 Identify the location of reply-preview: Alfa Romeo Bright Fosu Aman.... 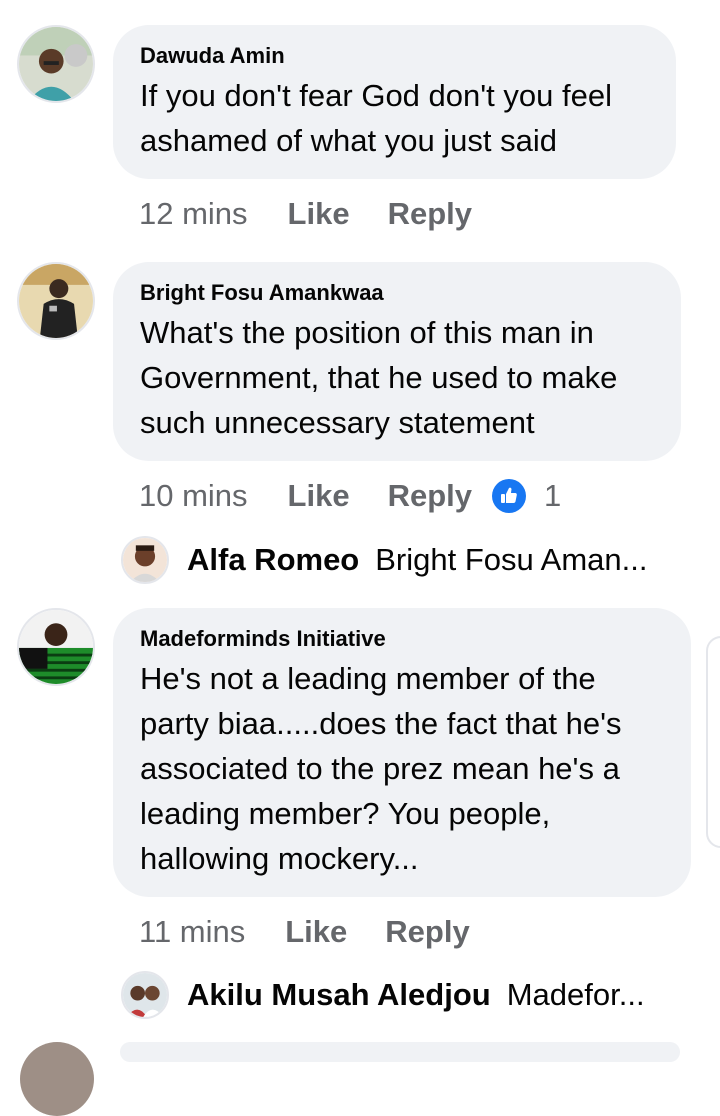
(384, 560).